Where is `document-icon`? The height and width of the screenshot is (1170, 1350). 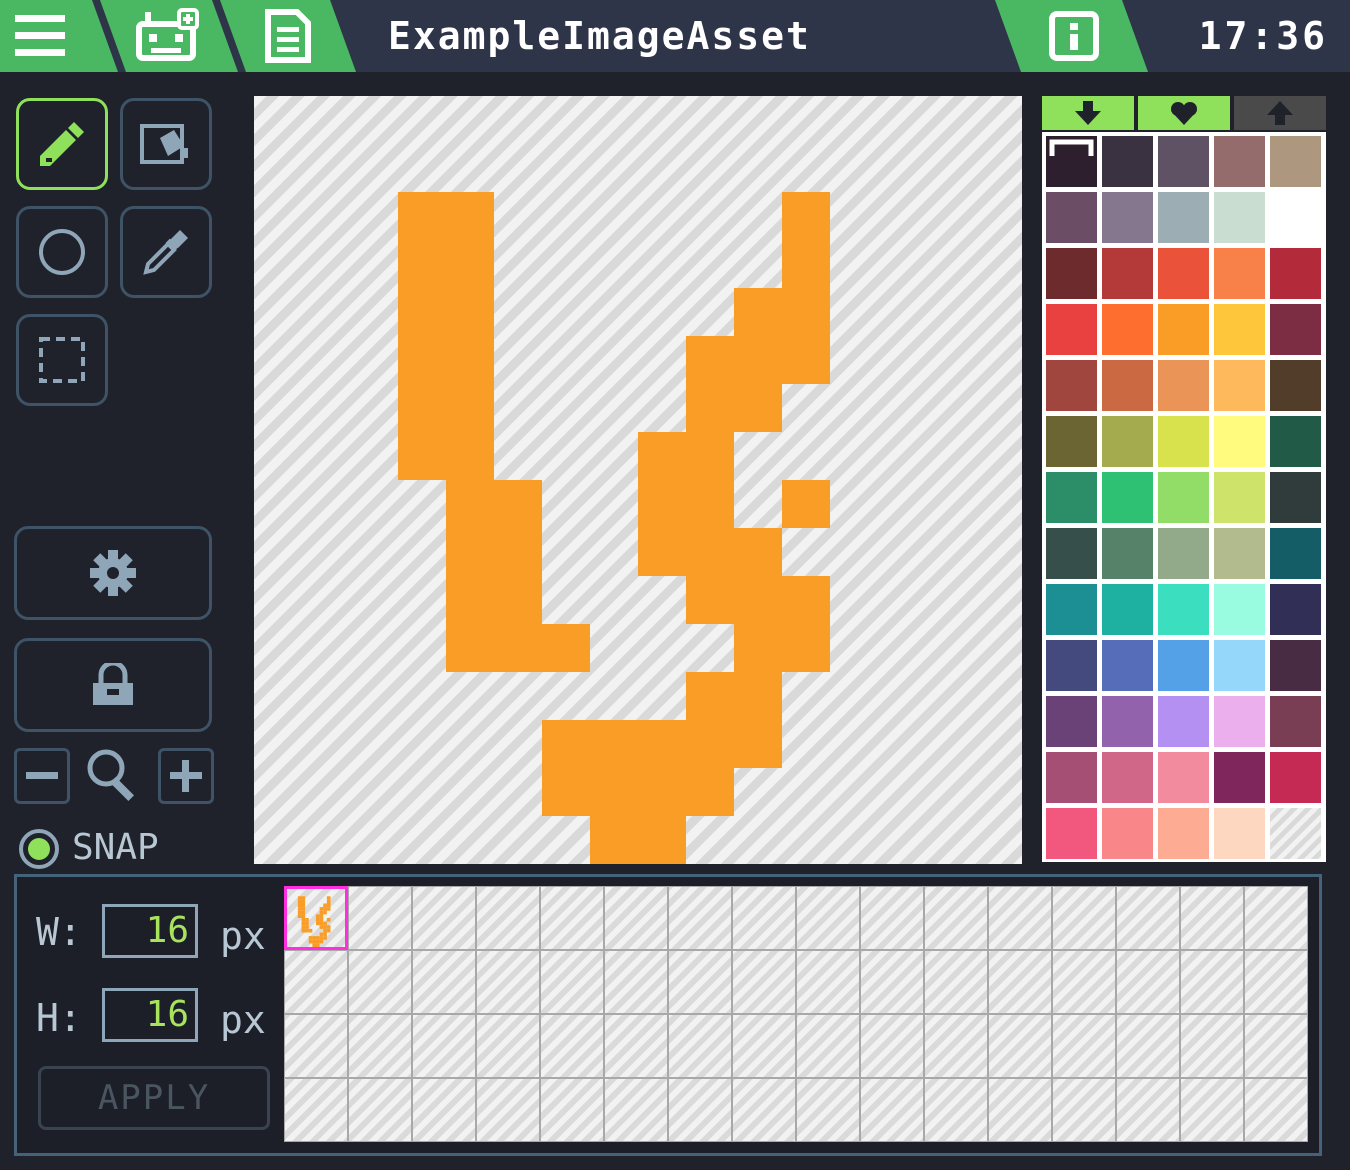
document-icon is located at coordinates (288, 36).